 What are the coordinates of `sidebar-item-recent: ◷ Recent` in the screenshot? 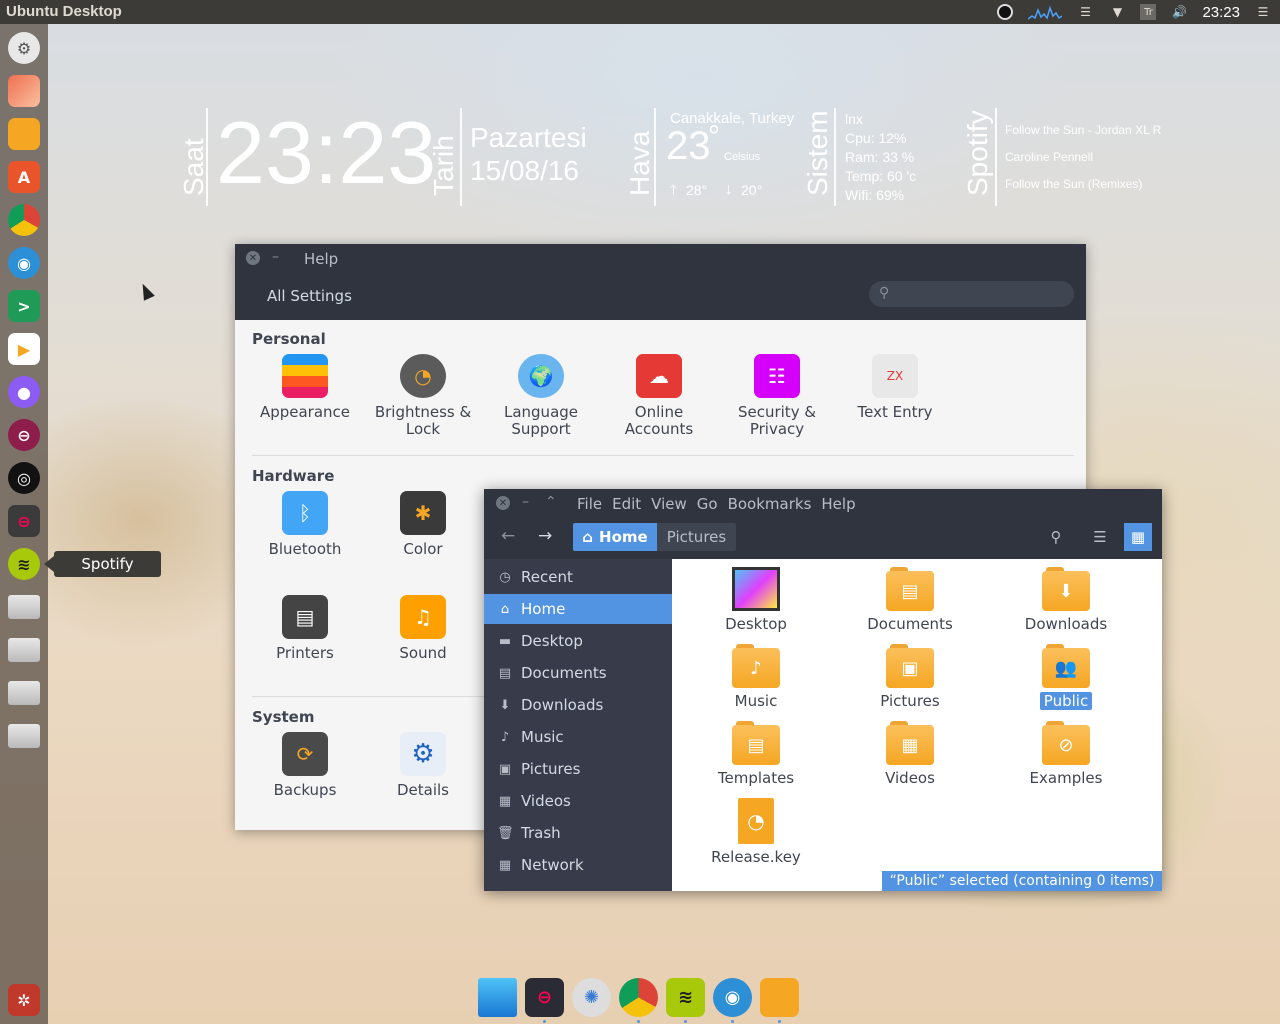 It's located at (578, 577).